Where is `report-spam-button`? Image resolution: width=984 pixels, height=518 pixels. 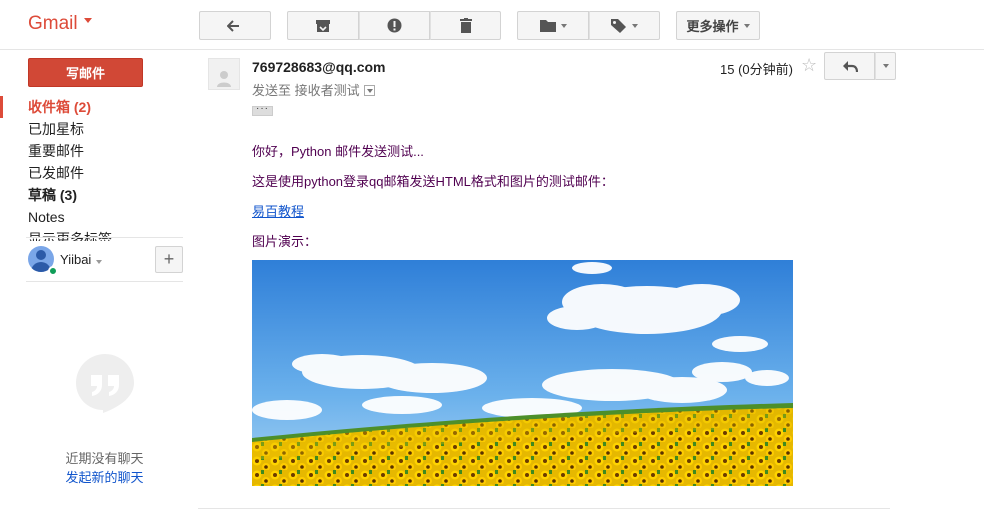 report-spam-button is located at coordinates (394, 25).